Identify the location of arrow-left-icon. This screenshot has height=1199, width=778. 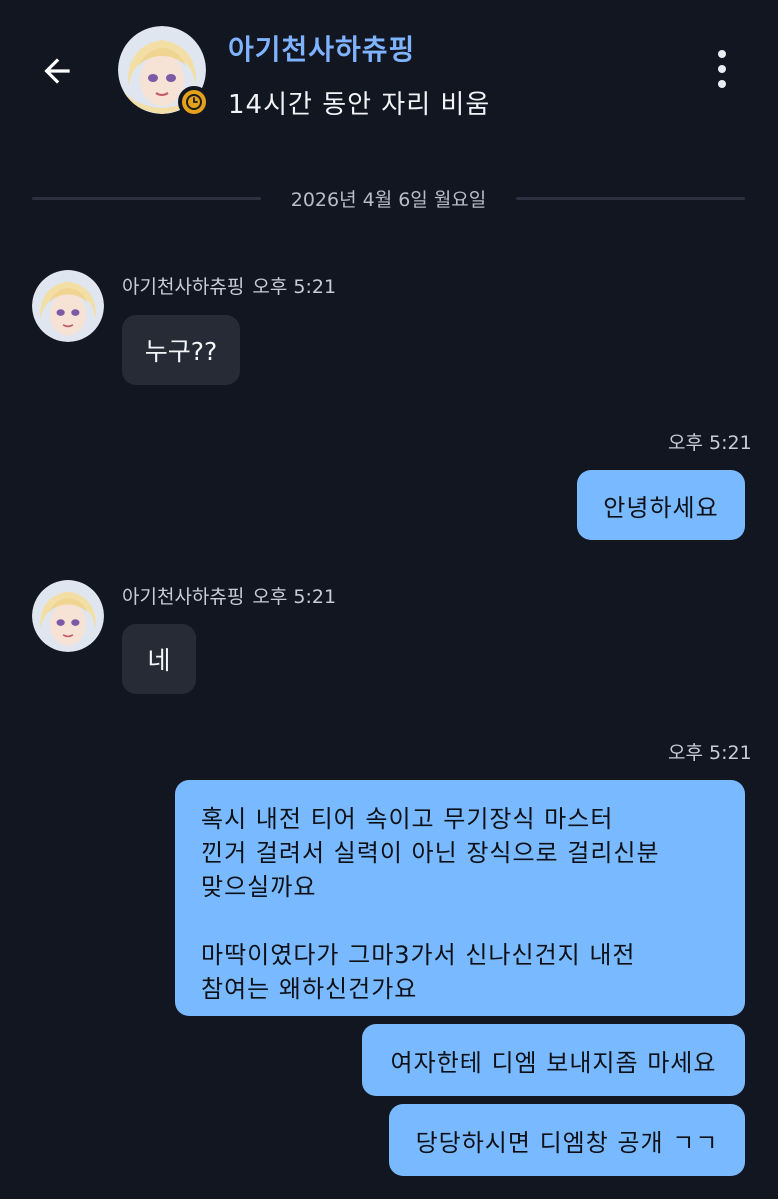
(57, 71).